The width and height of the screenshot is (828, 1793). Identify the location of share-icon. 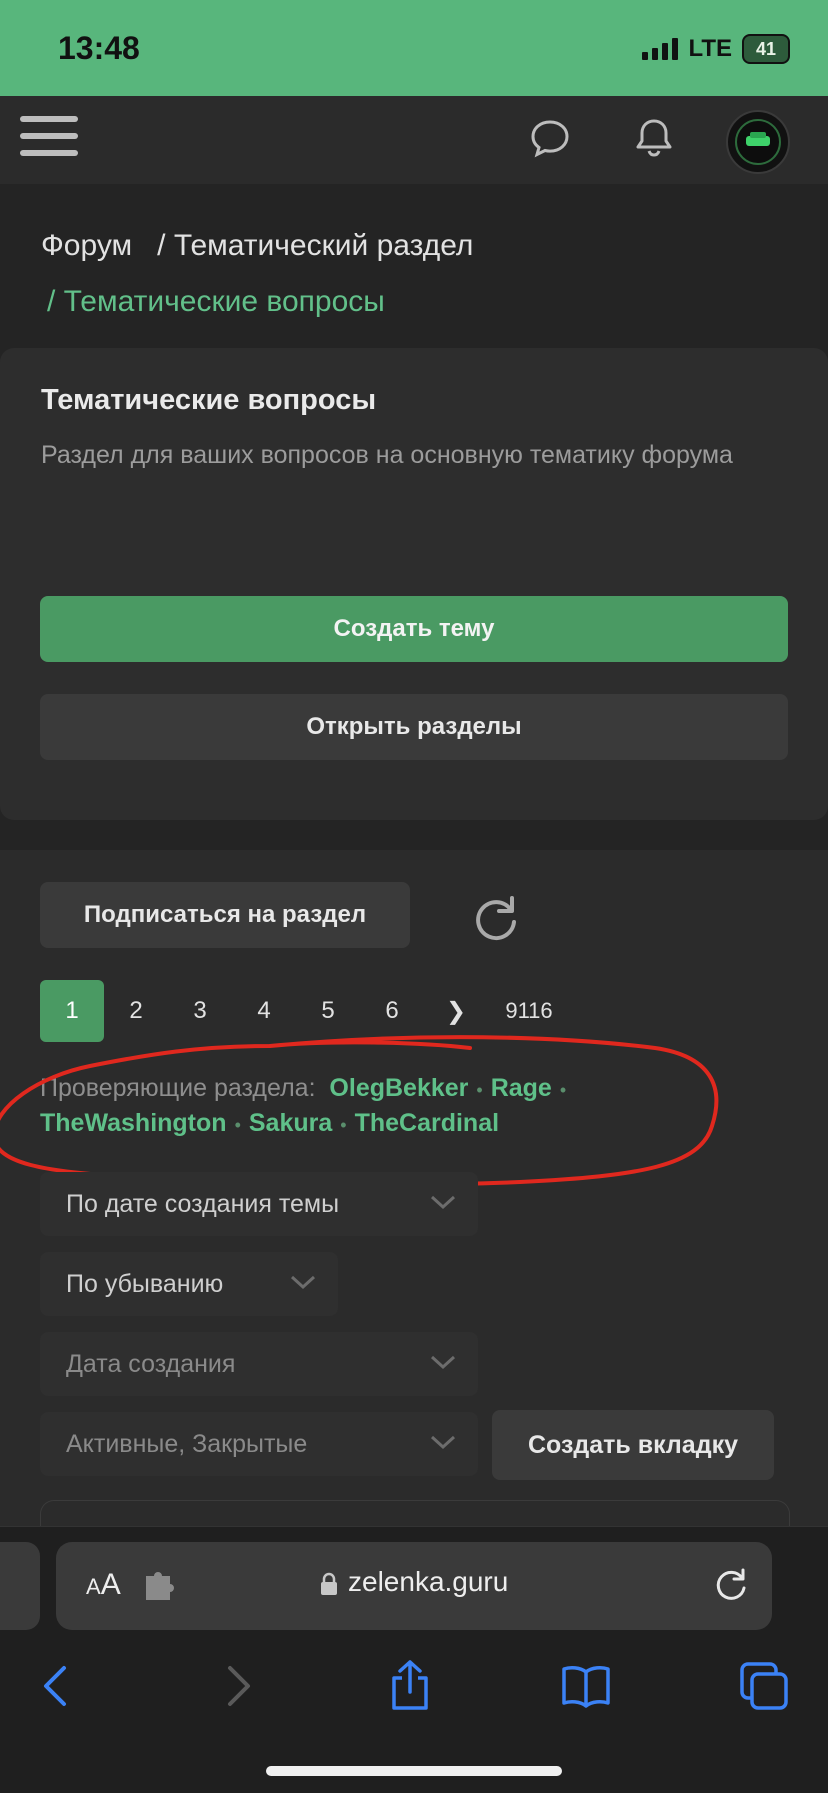
(410, 1686).